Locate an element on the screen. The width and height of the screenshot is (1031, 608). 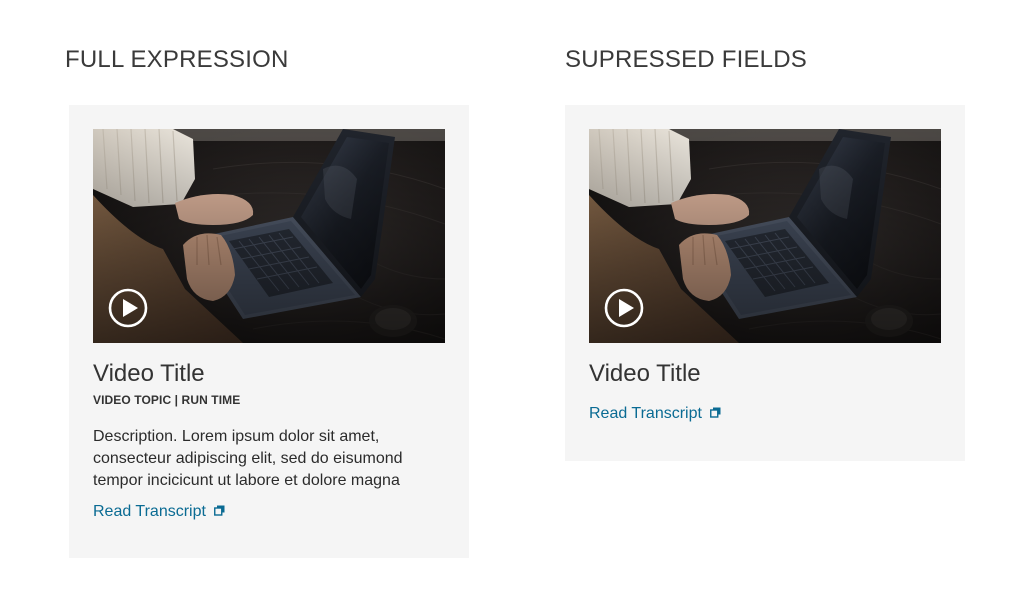
video-topic-runtime: VIDEO TOPIC | RUN TIME is located at coordinates (167, 400).